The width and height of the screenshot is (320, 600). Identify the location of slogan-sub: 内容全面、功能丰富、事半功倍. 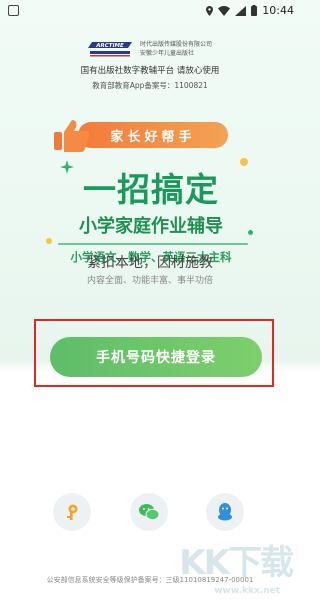
(149, 281).